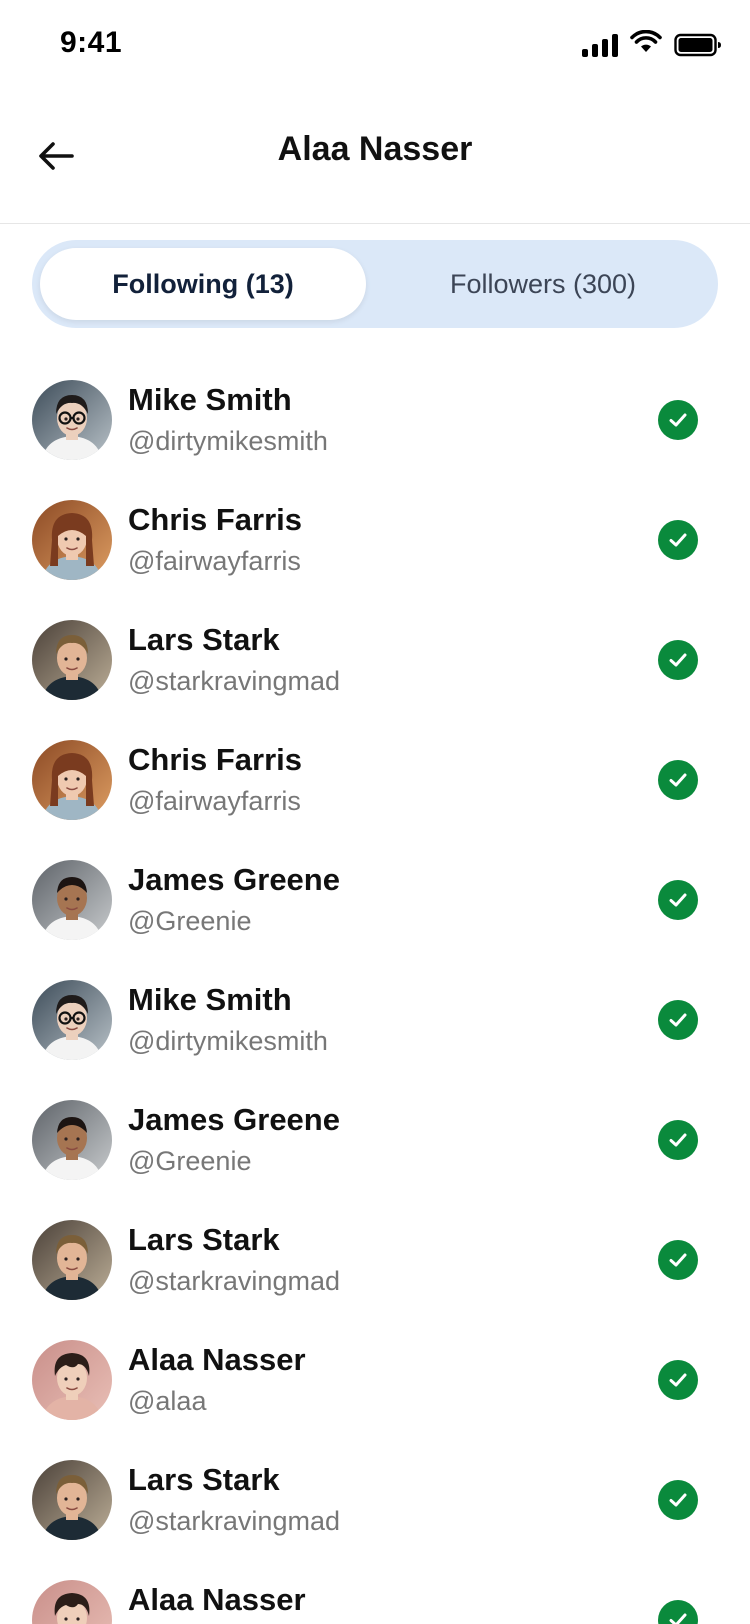 The width and height of the screenshot is (750, 1624). Describe the element at coordinates (543, 284) in the screenshot. I see `tab-followers: Followers (300)` at that location.